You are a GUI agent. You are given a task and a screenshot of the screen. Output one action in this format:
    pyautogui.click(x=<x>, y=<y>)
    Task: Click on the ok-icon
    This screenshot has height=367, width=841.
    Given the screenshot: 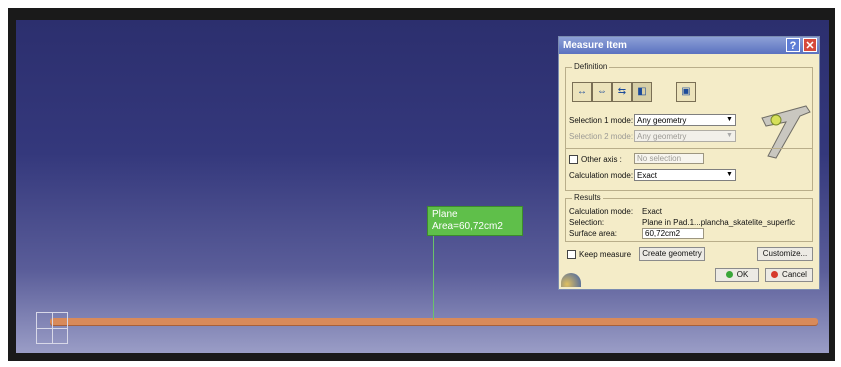 What is the action you would take?
    pyautogui.click(x=729, y=274)
    